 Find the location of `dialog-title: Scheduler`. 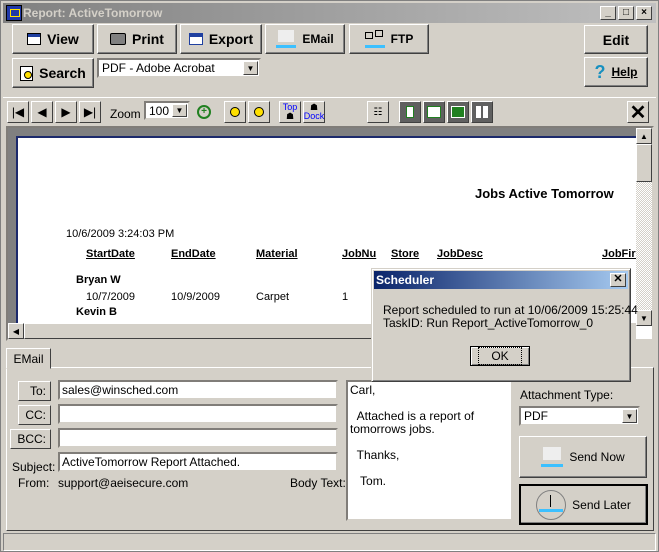

dialog-title: Scheduler is located at coordinates (405, 280).